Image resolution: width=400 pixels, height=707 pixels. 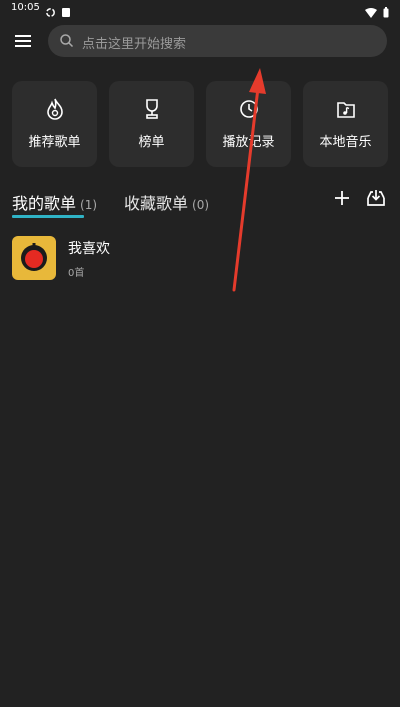 I want to click on tile-local-music: 本地音乐, so click(x=345, y=124).